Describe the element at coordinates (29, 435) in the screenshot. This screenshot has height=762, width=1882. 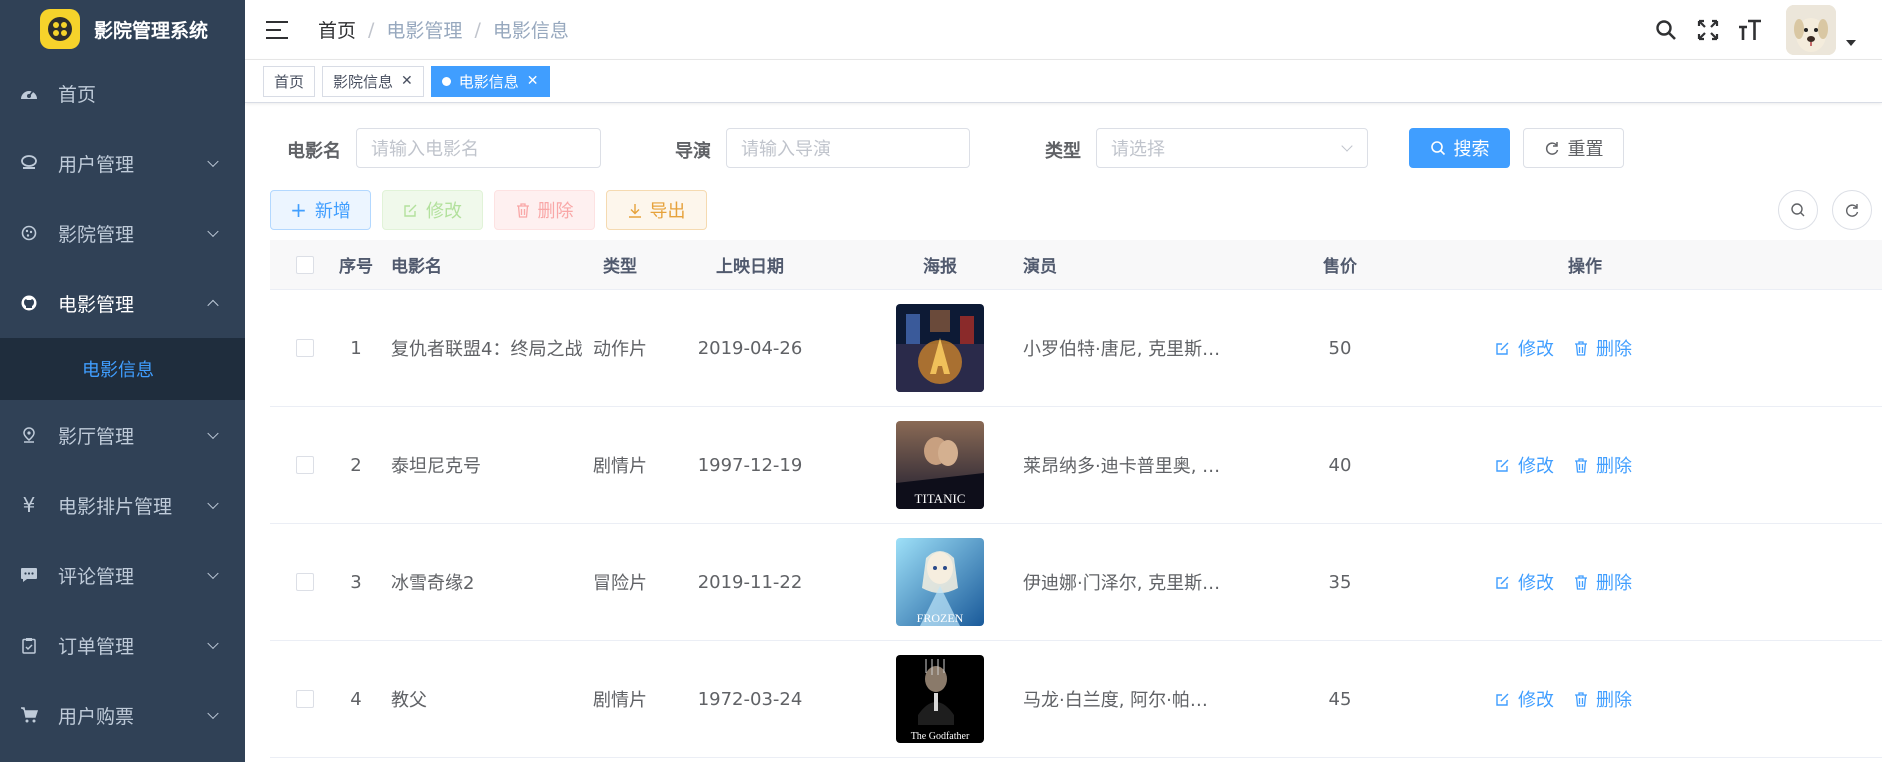
I see `location-icon` at that location.